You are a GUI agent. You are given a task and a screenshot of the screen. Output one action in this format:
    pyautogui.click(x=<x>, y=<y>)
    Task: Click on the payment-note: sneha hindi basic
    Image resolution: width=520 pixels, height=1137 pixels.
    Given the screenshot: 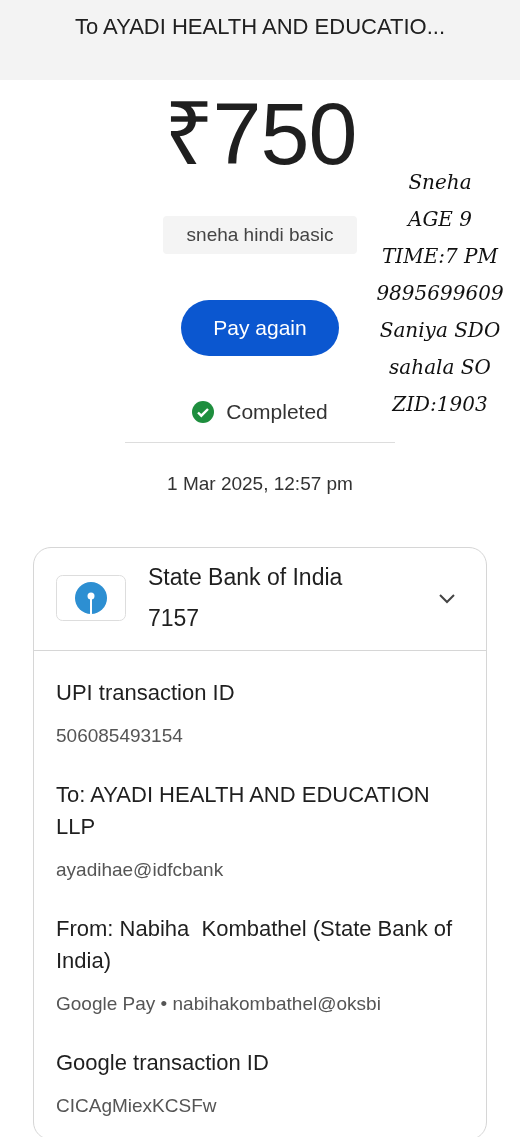 What is the action you would take?
    pyautogui.click(x=260, y=235)
    